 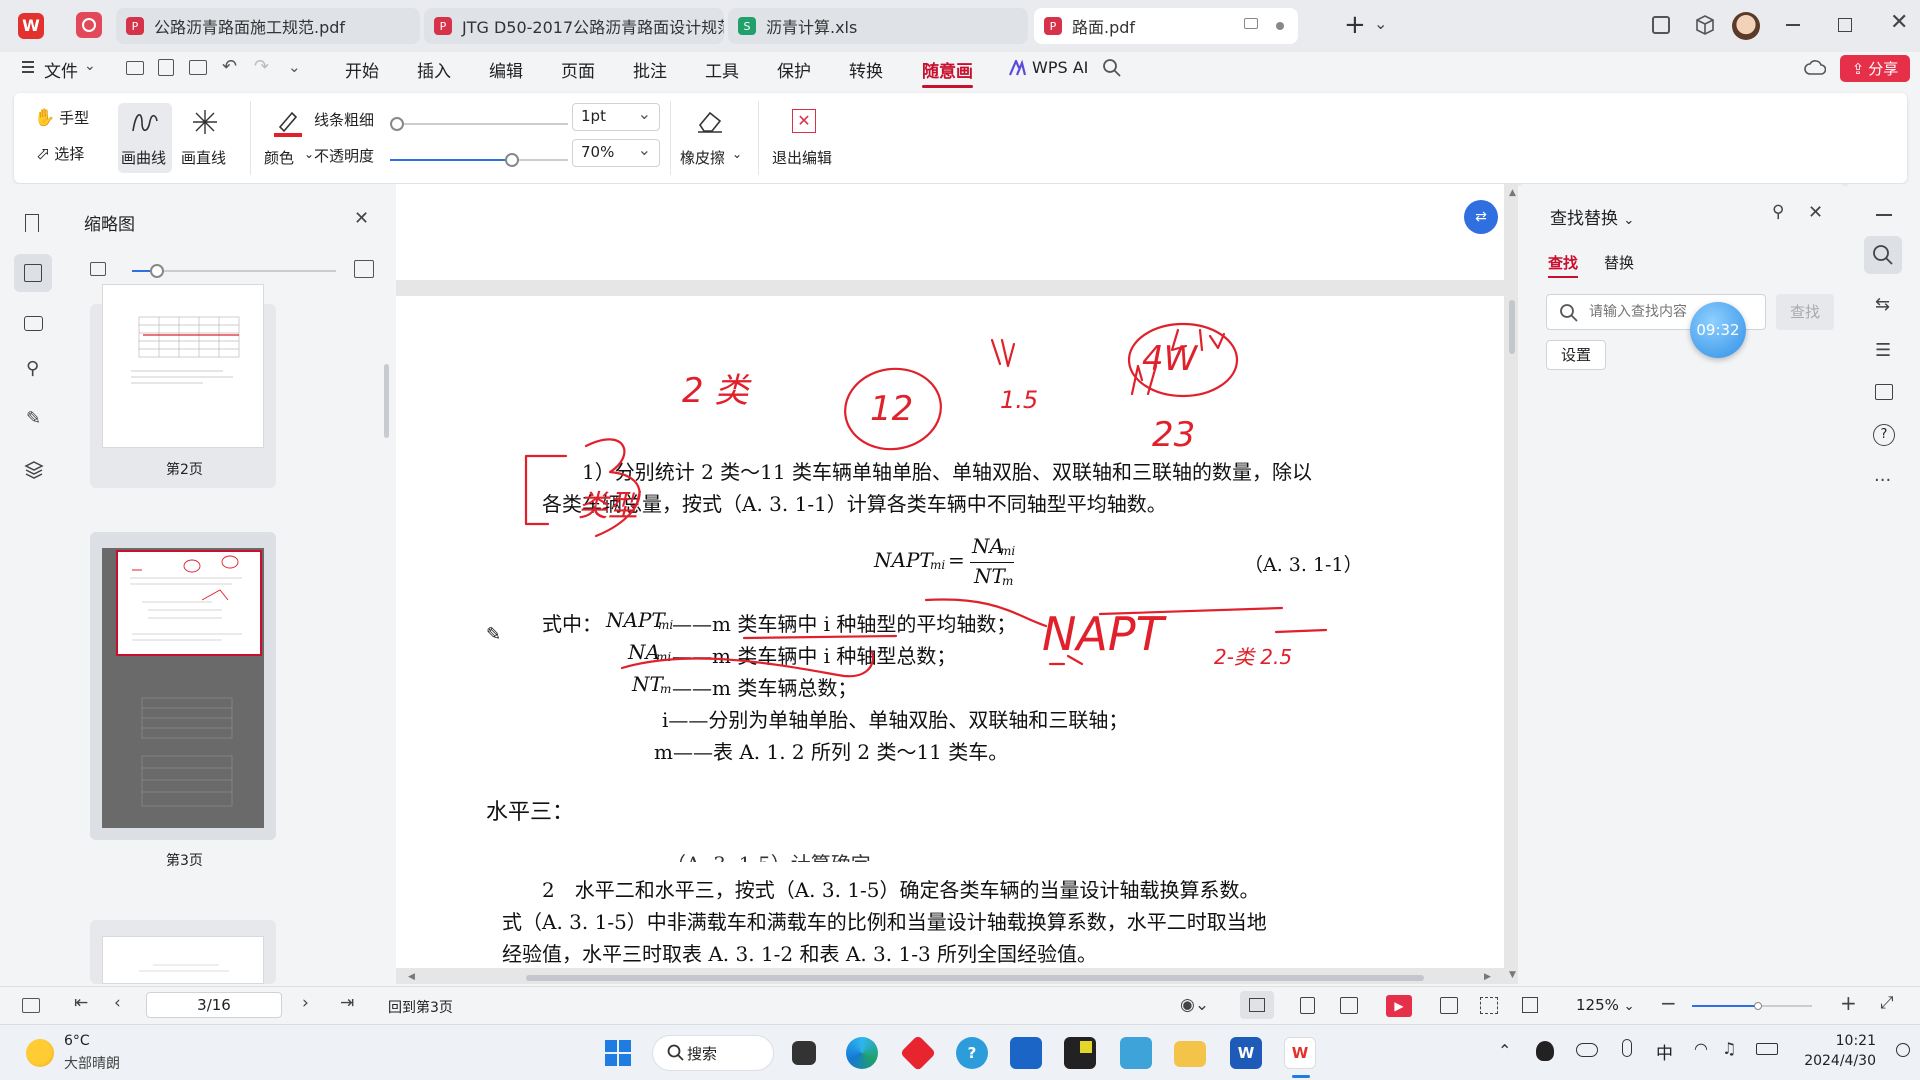 What do you see at coordinates (947, 72) in the screenshot?
I see `menu-freehand: 随意画` at bounding box center [947, 72].